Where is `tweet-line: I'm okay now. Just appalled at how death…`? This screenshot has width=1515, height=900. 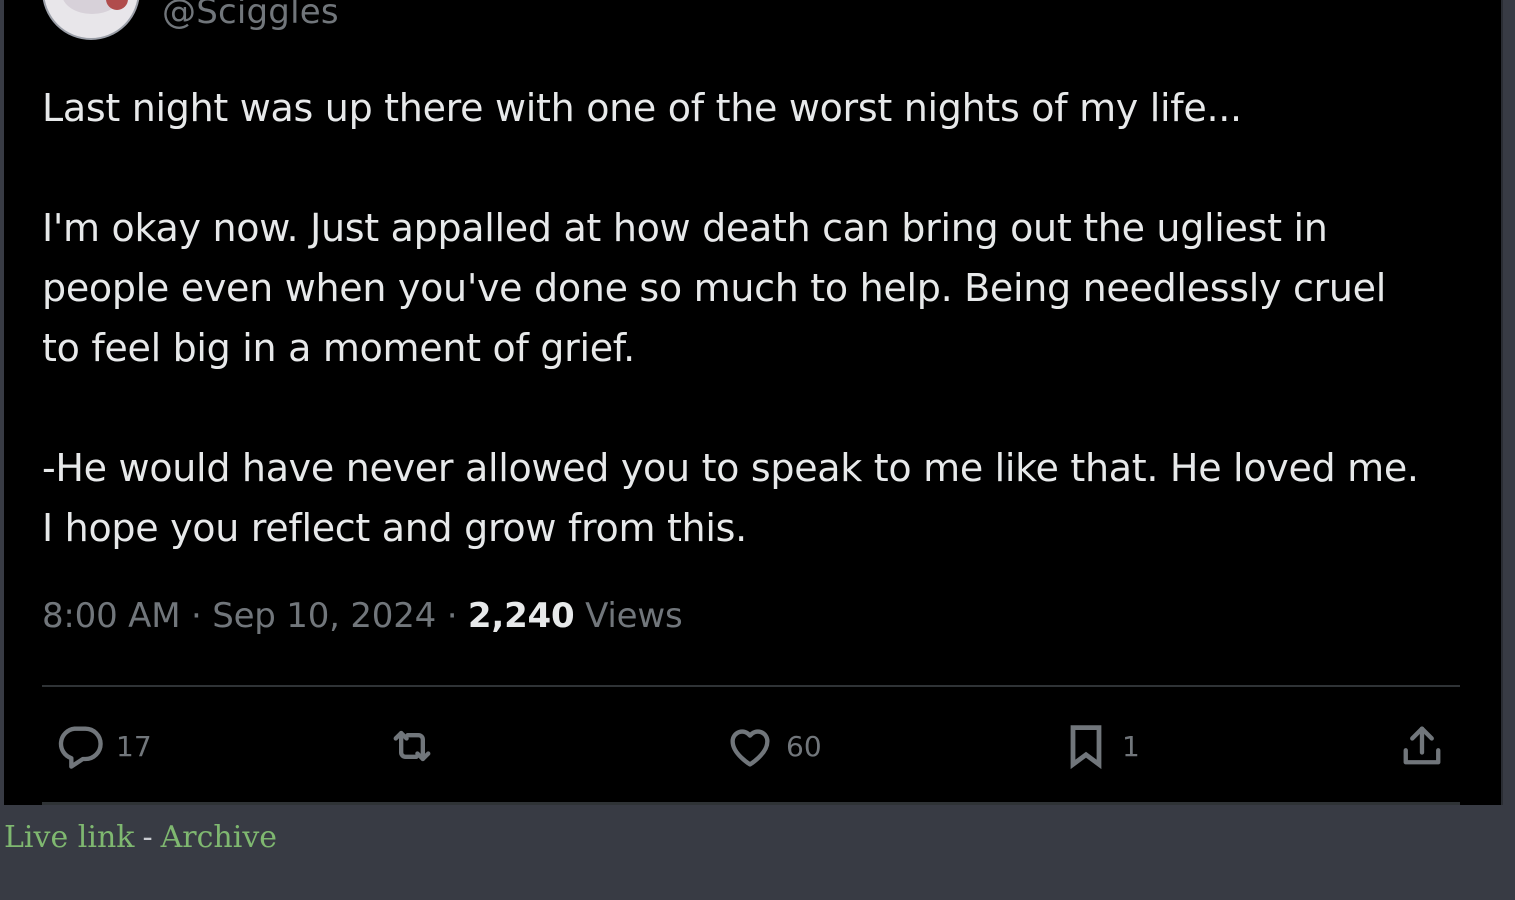
tweet-line: I'm okay now. Just appalled at how death… is located at coordinates (685, 228).